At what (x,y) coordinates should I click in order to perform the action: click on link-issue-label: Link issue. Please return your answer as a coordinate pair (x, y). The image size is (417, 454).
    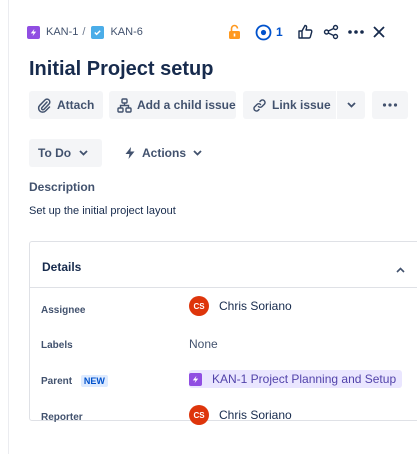
    Looking at the image, I should click on (301, 105).